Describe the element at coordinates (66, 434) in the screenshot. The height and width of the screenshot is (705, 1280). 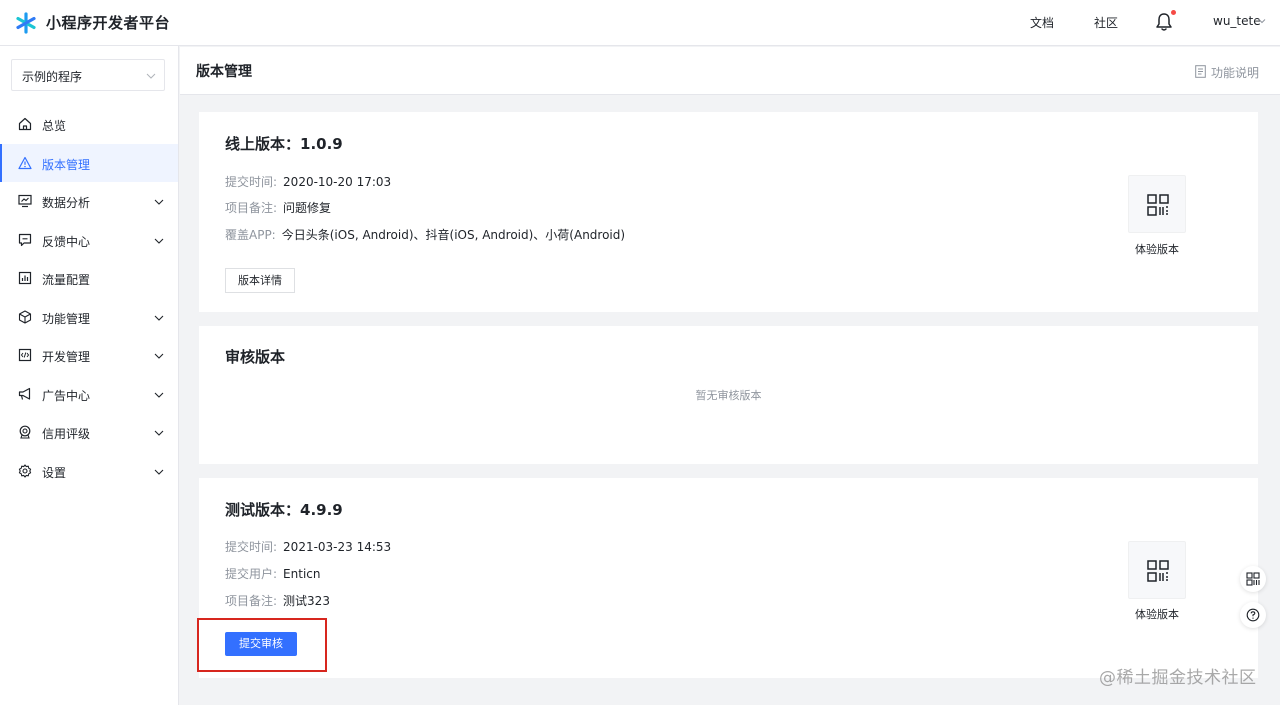
I see `sidebar-item-label: 信用评级` at that location.